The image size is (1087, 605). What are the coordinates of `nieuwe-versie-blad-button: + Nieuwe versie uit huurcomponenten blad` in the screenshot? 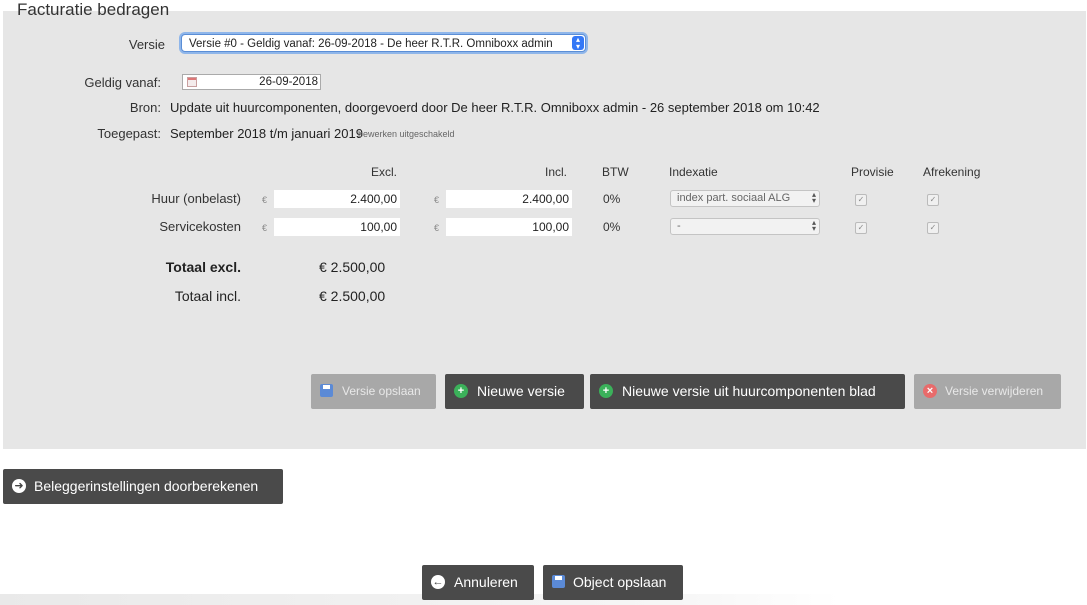 It's located at (747, 391).